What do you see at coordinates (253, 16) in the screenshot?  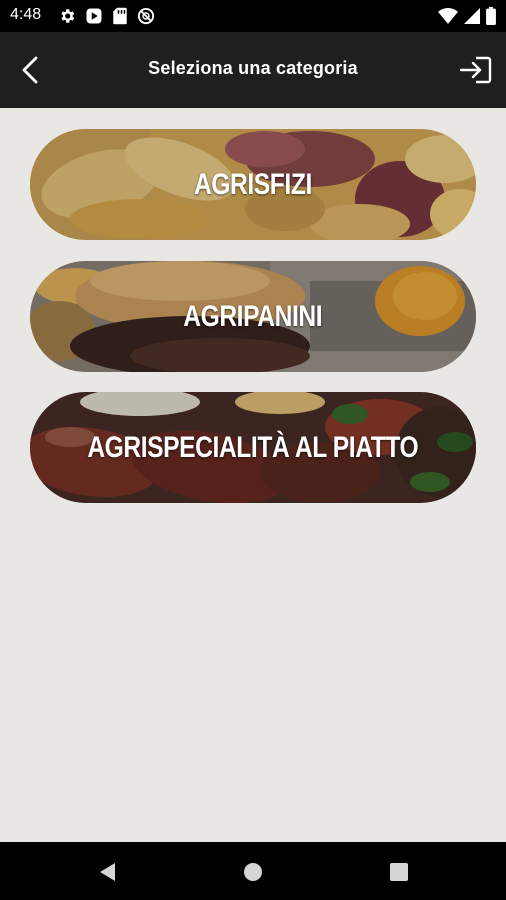 I see `status-bar: 4:48` at bounding box center [253, 16].